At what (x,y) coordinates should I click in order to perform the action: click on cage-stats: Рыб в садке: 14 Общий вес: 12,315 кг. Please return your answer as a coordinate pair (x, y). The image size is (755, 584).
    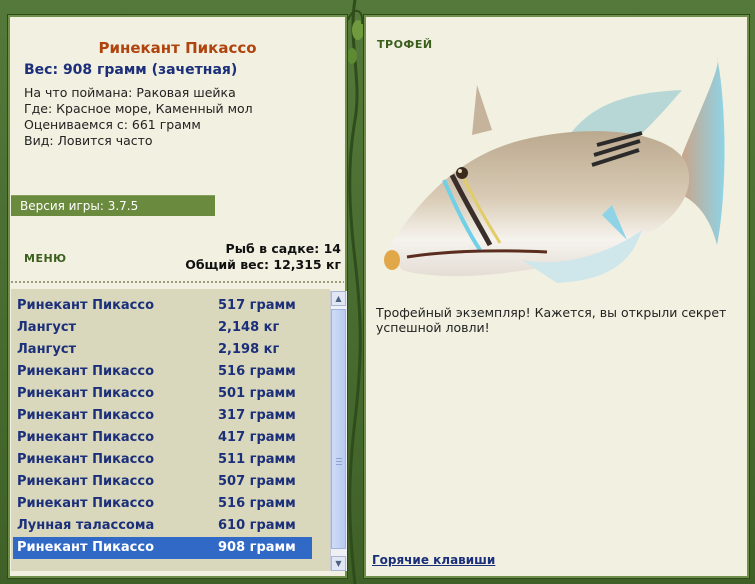
    Looking at the image, I should click on (263, 257).